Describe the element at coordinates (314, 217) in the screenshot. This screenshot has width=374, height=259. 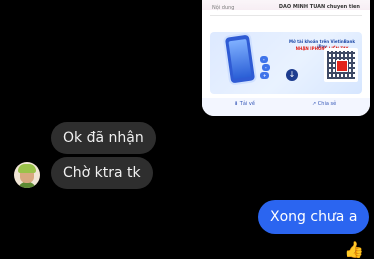
I see `message-bubble-outgoing: Xong chưa a` at that location.